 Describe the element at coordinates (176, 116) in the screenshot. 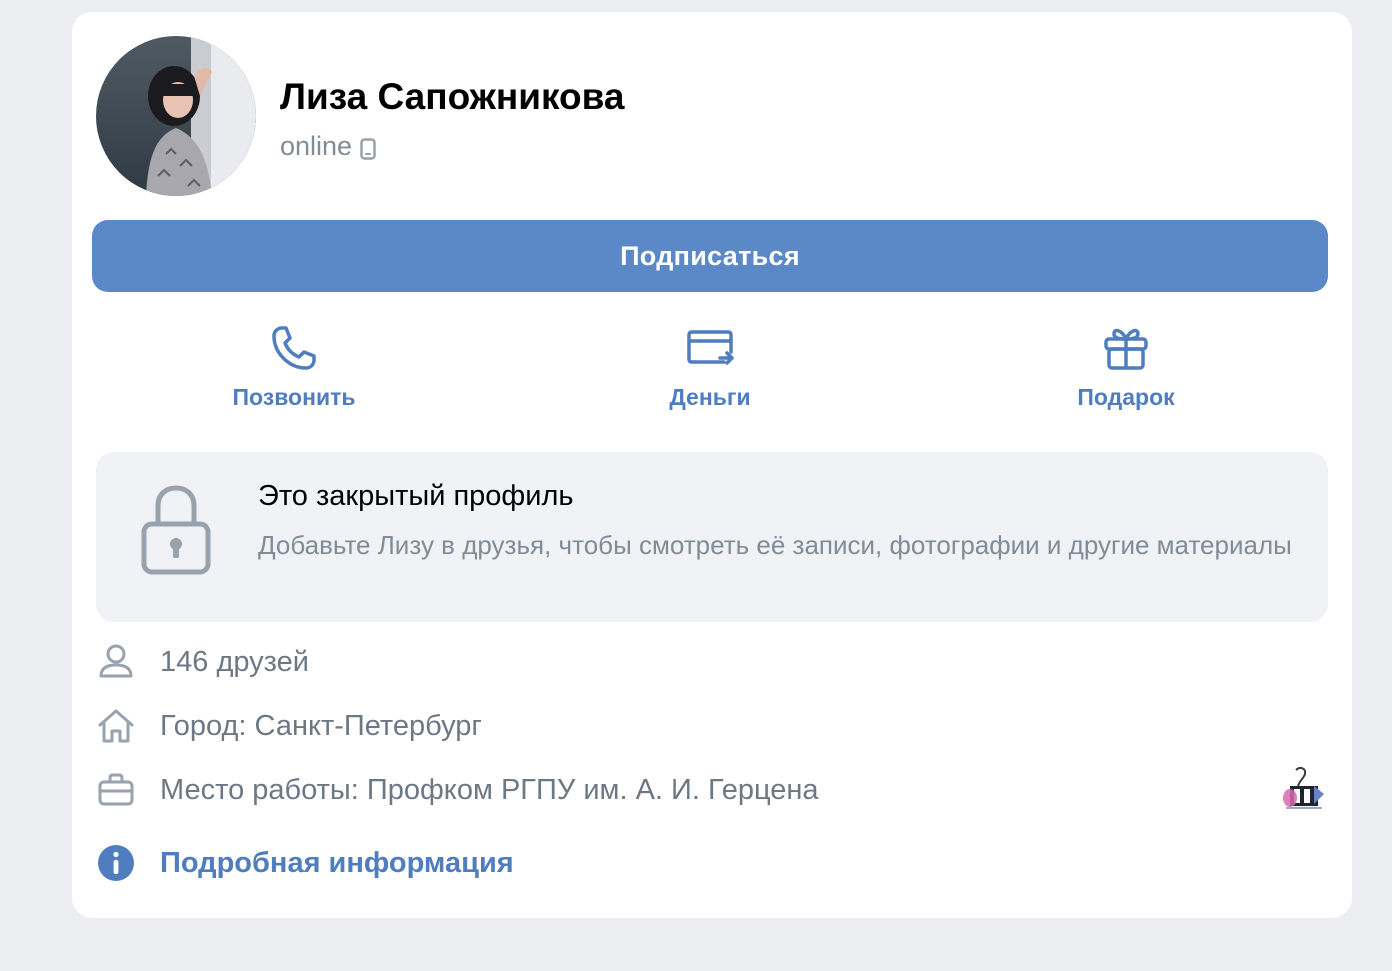

I see `avatar` at that location.